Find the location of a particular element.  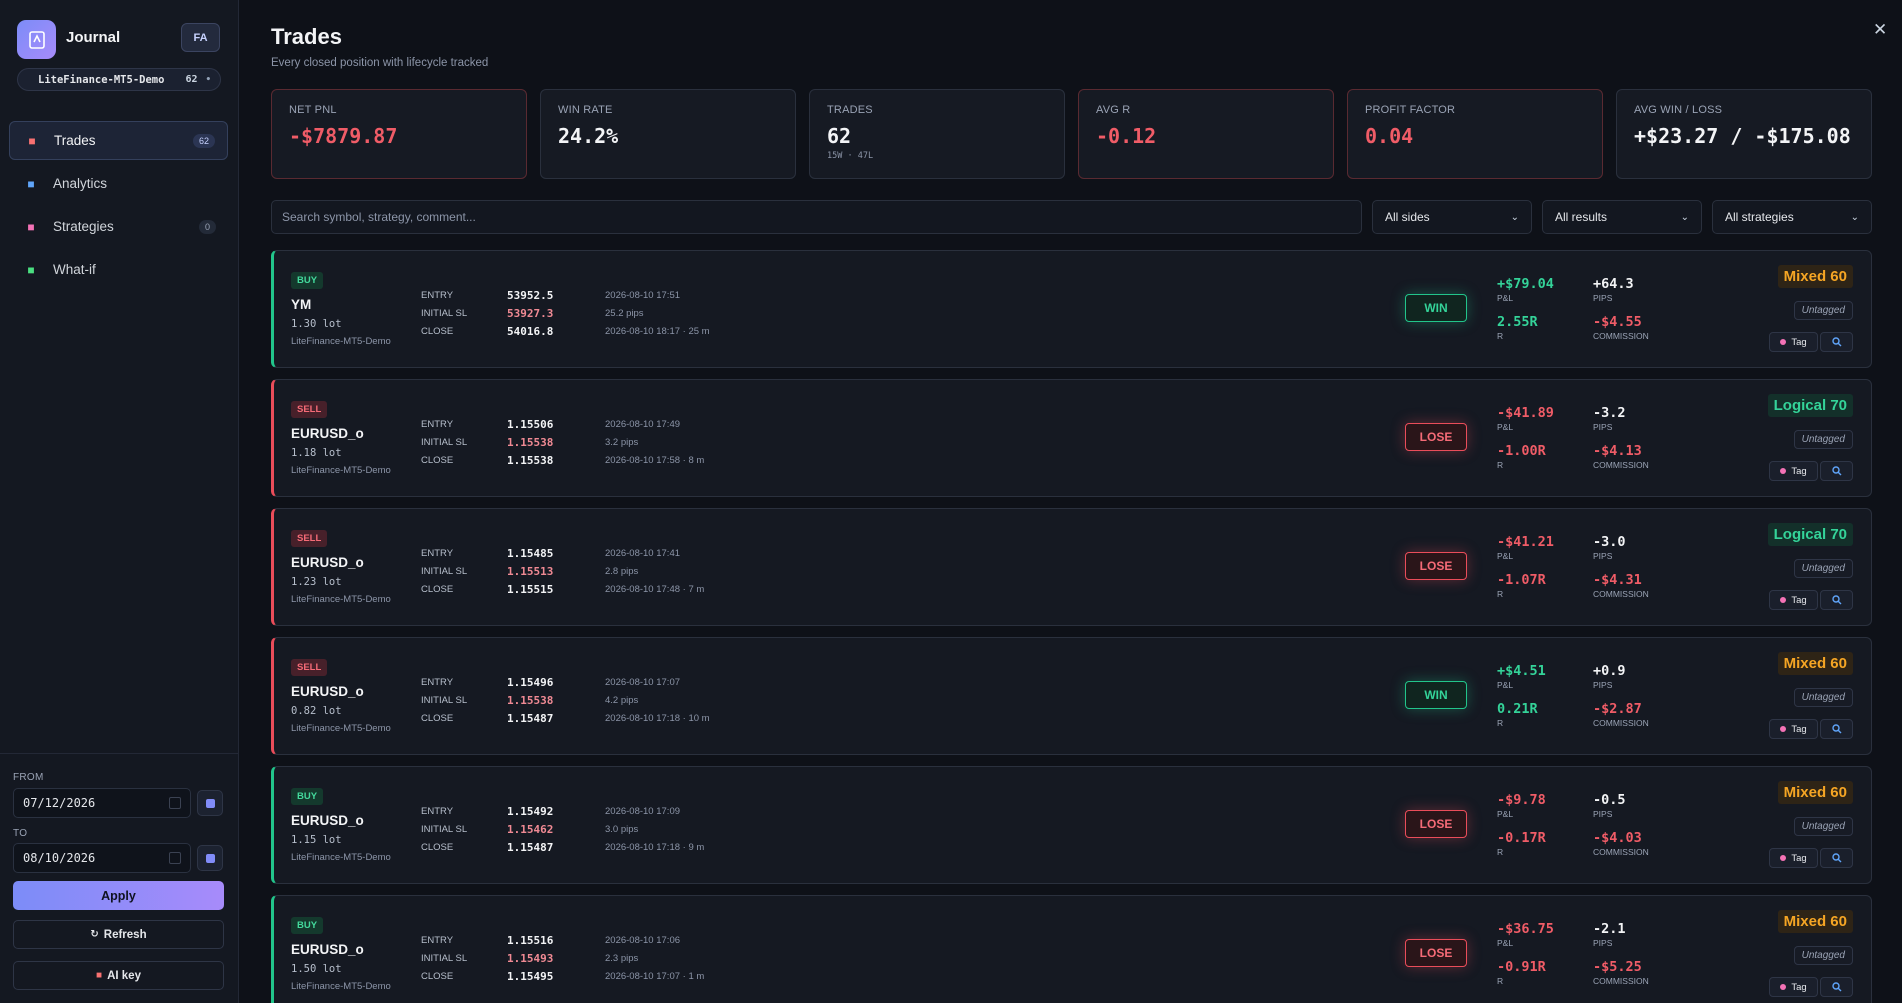

r-metric: -0.91R R is located at coordinates (1521, 972).